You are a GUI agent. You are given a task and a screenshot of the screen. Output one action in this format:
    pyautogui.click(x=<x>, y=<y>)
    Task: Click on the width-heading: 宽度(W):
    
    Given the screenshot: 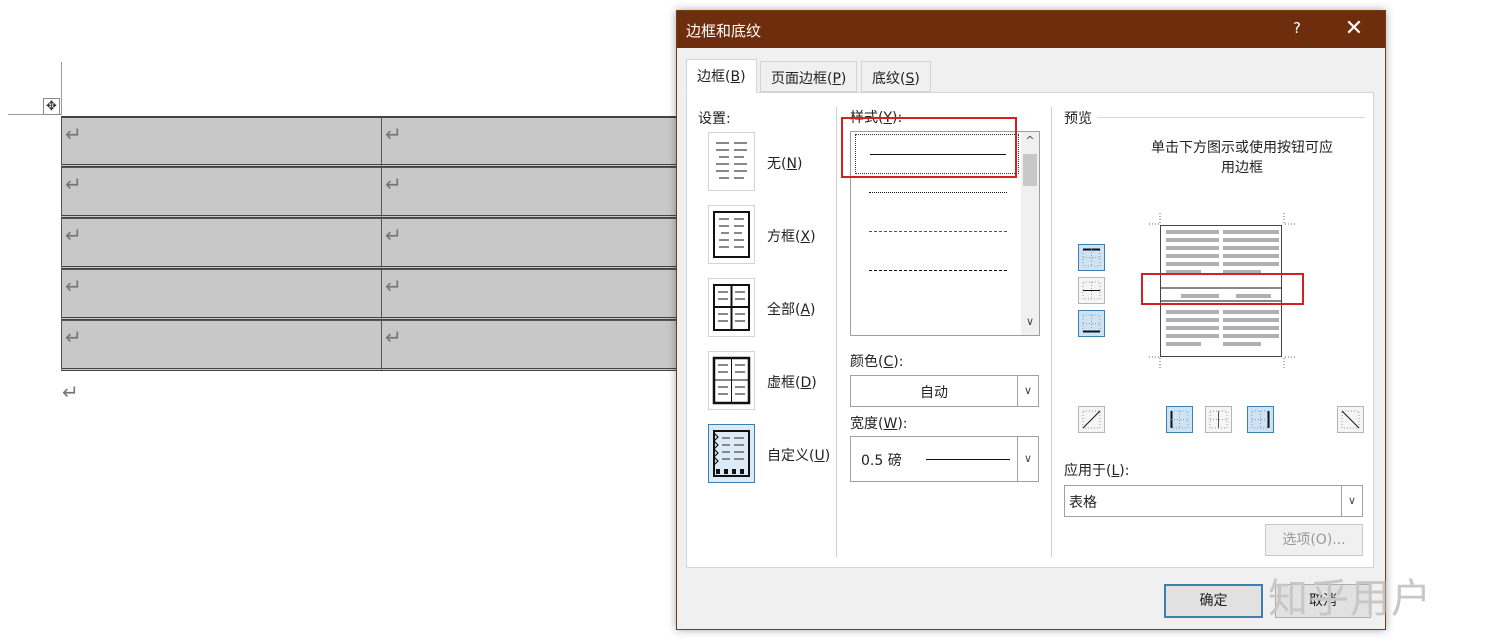 What is the action you would take?
    pyautogui.click(x=879, y=423)
    